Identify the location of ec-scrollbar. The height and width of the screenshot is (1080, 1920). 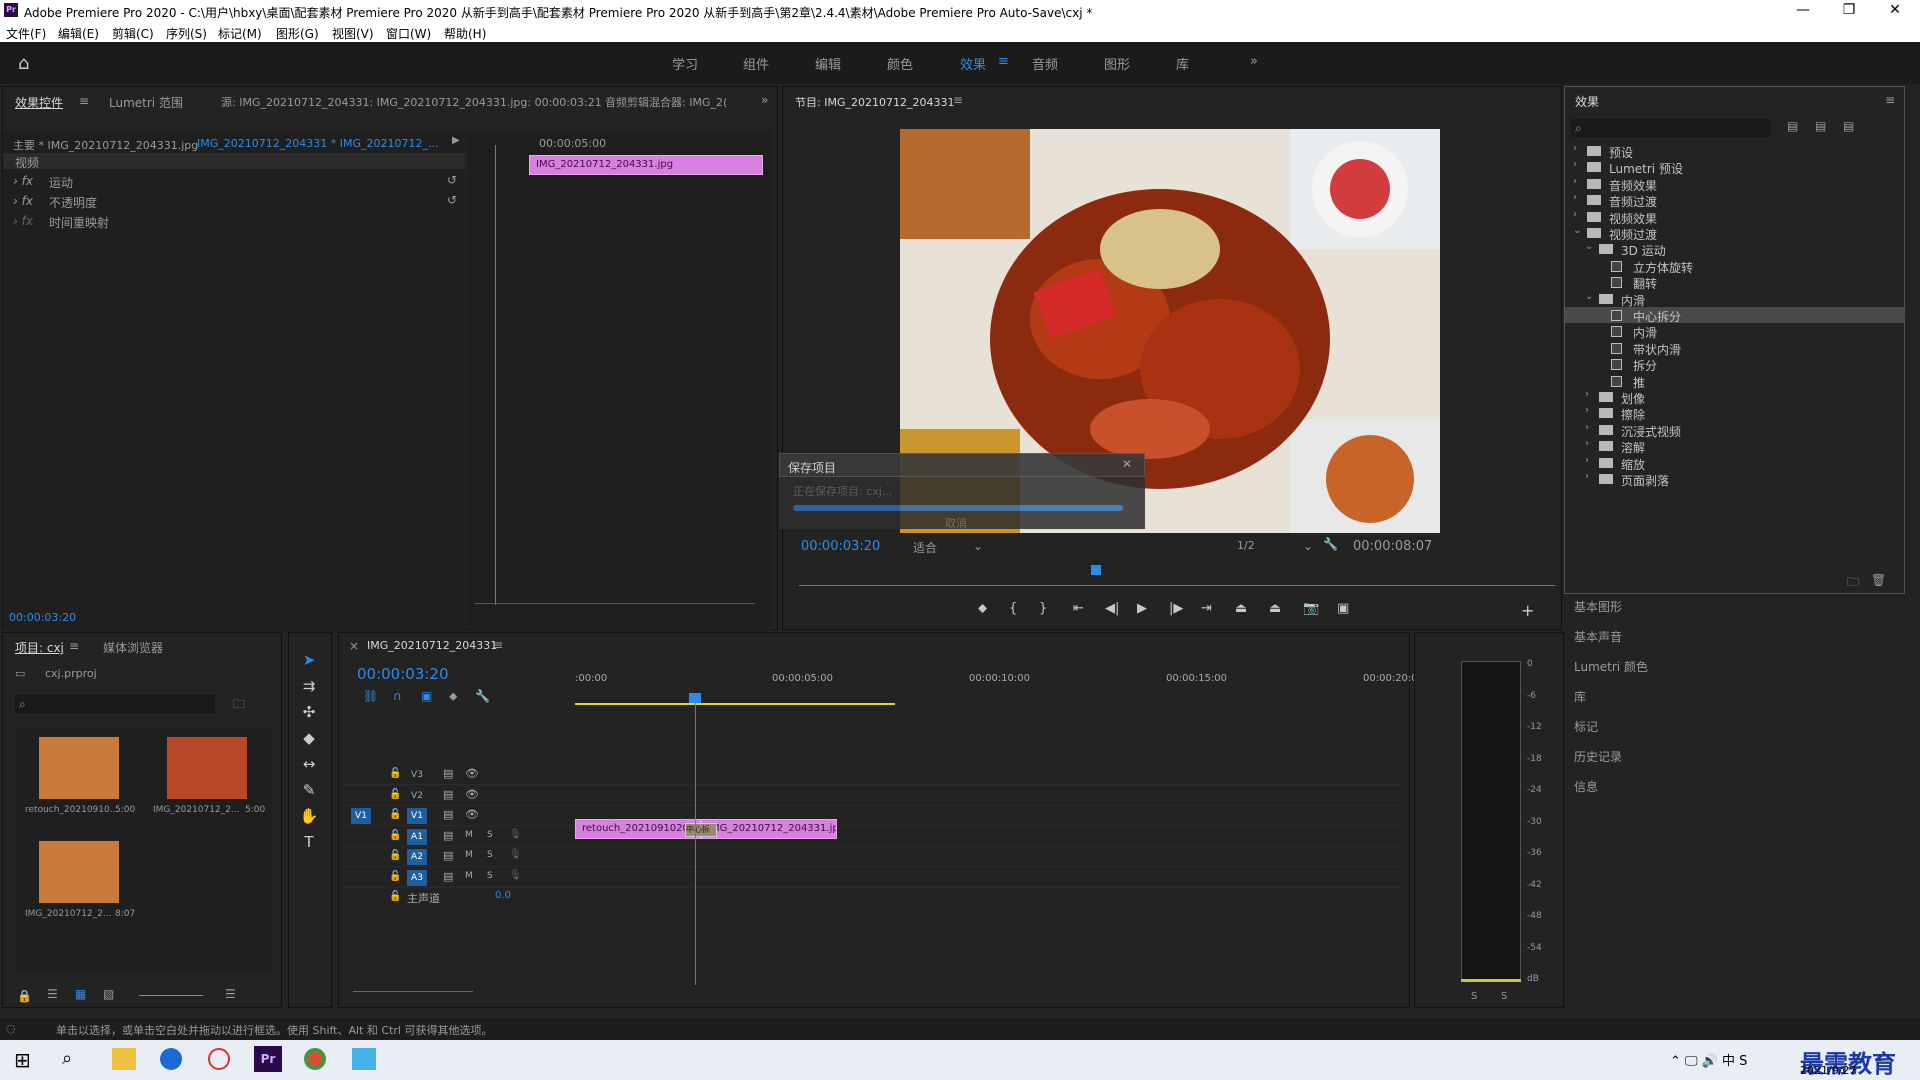
(615, 603).